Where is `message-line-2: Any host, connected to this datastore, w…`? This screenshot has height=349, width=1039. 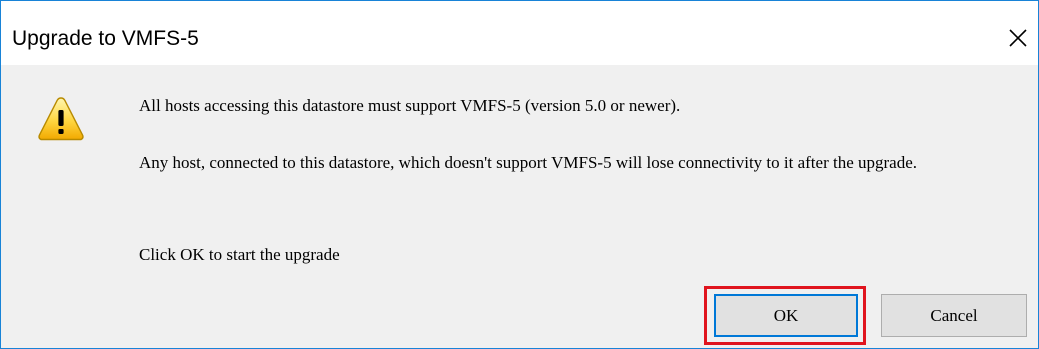
message-line-2: Any host, connected to this datastore, w… is located at coordinates (528, 162).